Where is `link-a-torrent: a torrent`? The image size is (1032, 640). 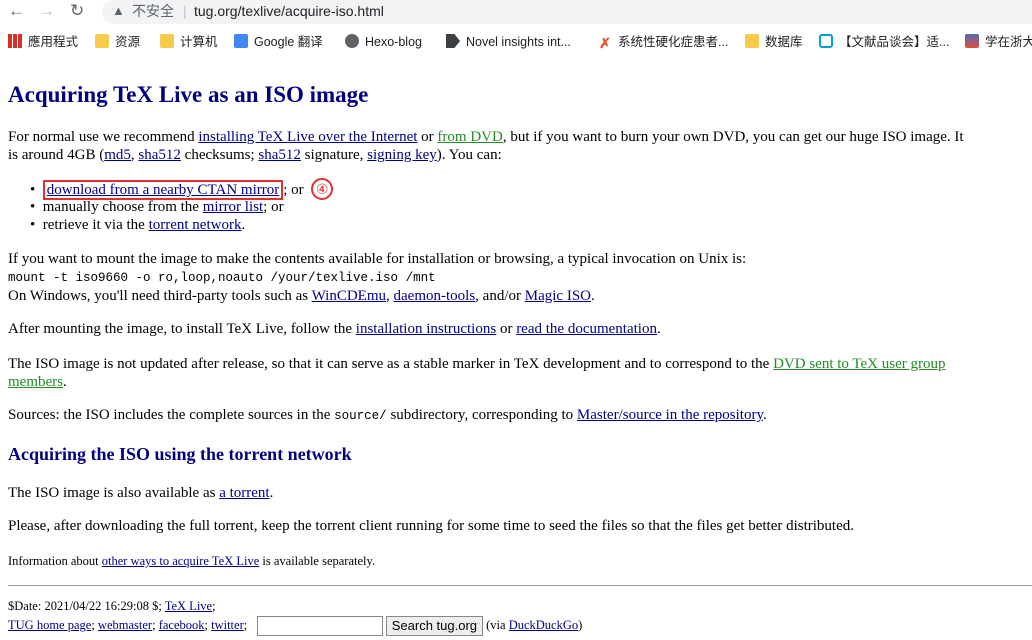 link-a-torrent: a torrent is located at coordinates (244, 493).